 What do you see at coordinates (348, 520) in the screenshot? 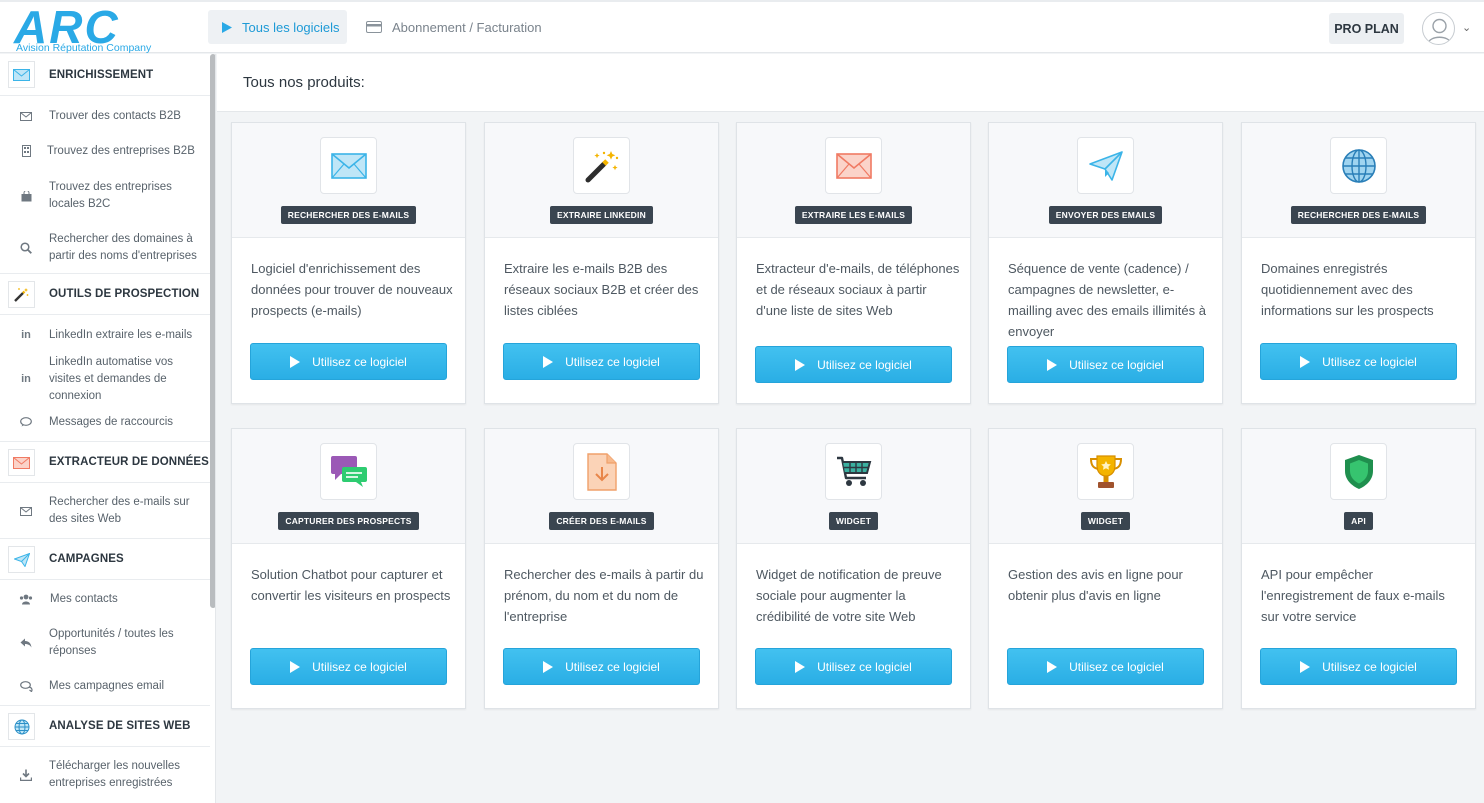
I see `card-tag: CAPTURER DES PROSPECTS` at bounding box center [348, 520].